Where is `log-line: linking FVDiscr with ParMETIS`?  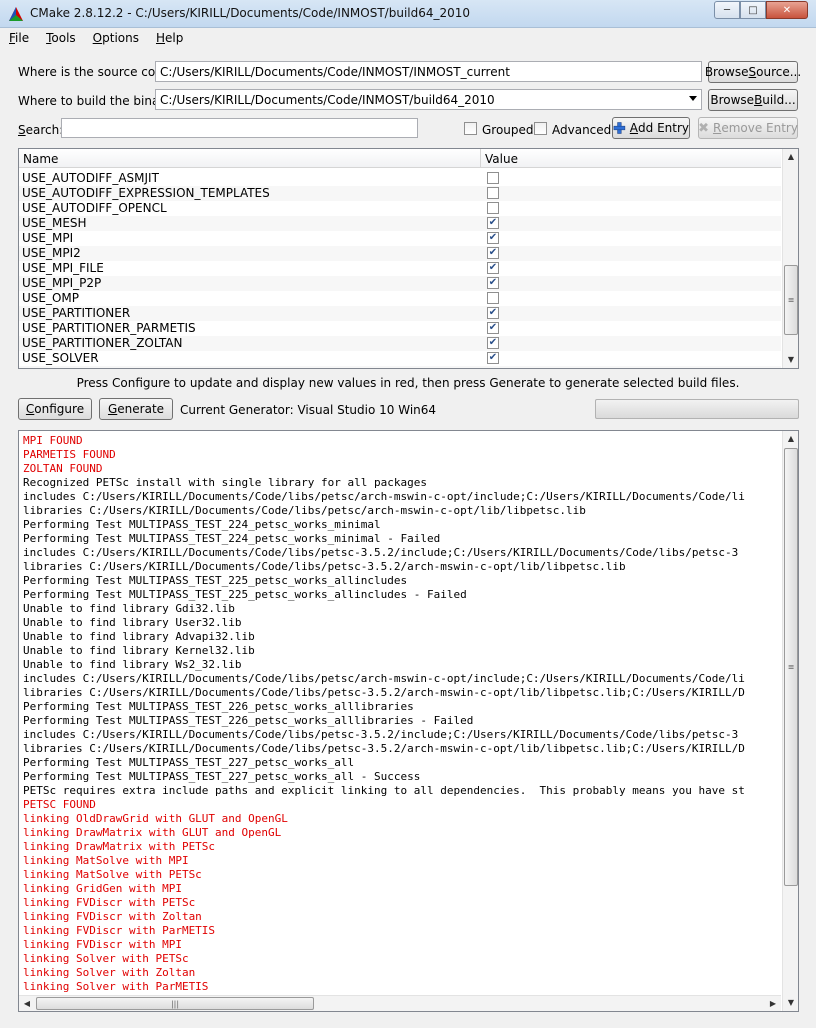 log-line: linking FVDiscr with ParMETIS is located at coordinates (119, 930).